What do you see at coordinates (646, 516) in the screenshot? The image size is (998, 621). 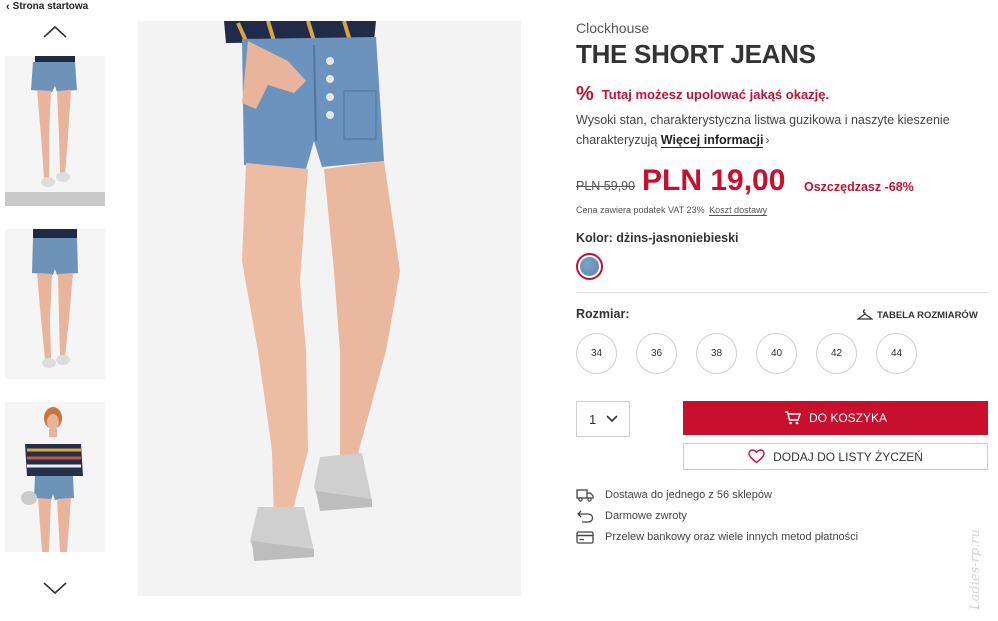 I see `info-returns-text: Darmowe zwroty` at bounding box center [646, 516].